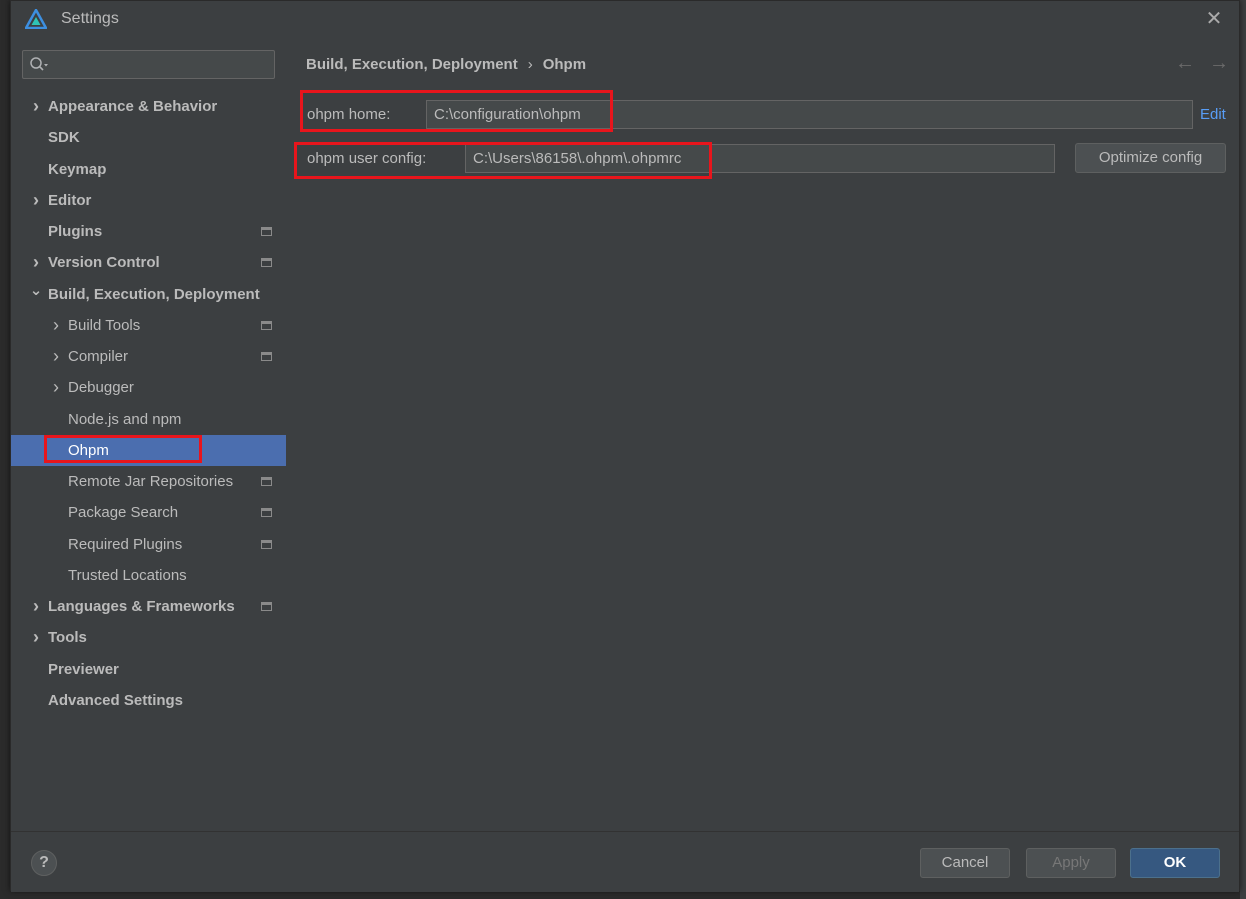 Image resolution: width=1246 pixels, height=899 pixels. I want to click on sidebar-item-advanced-settings: Advanced Settings, so click(148, 700).